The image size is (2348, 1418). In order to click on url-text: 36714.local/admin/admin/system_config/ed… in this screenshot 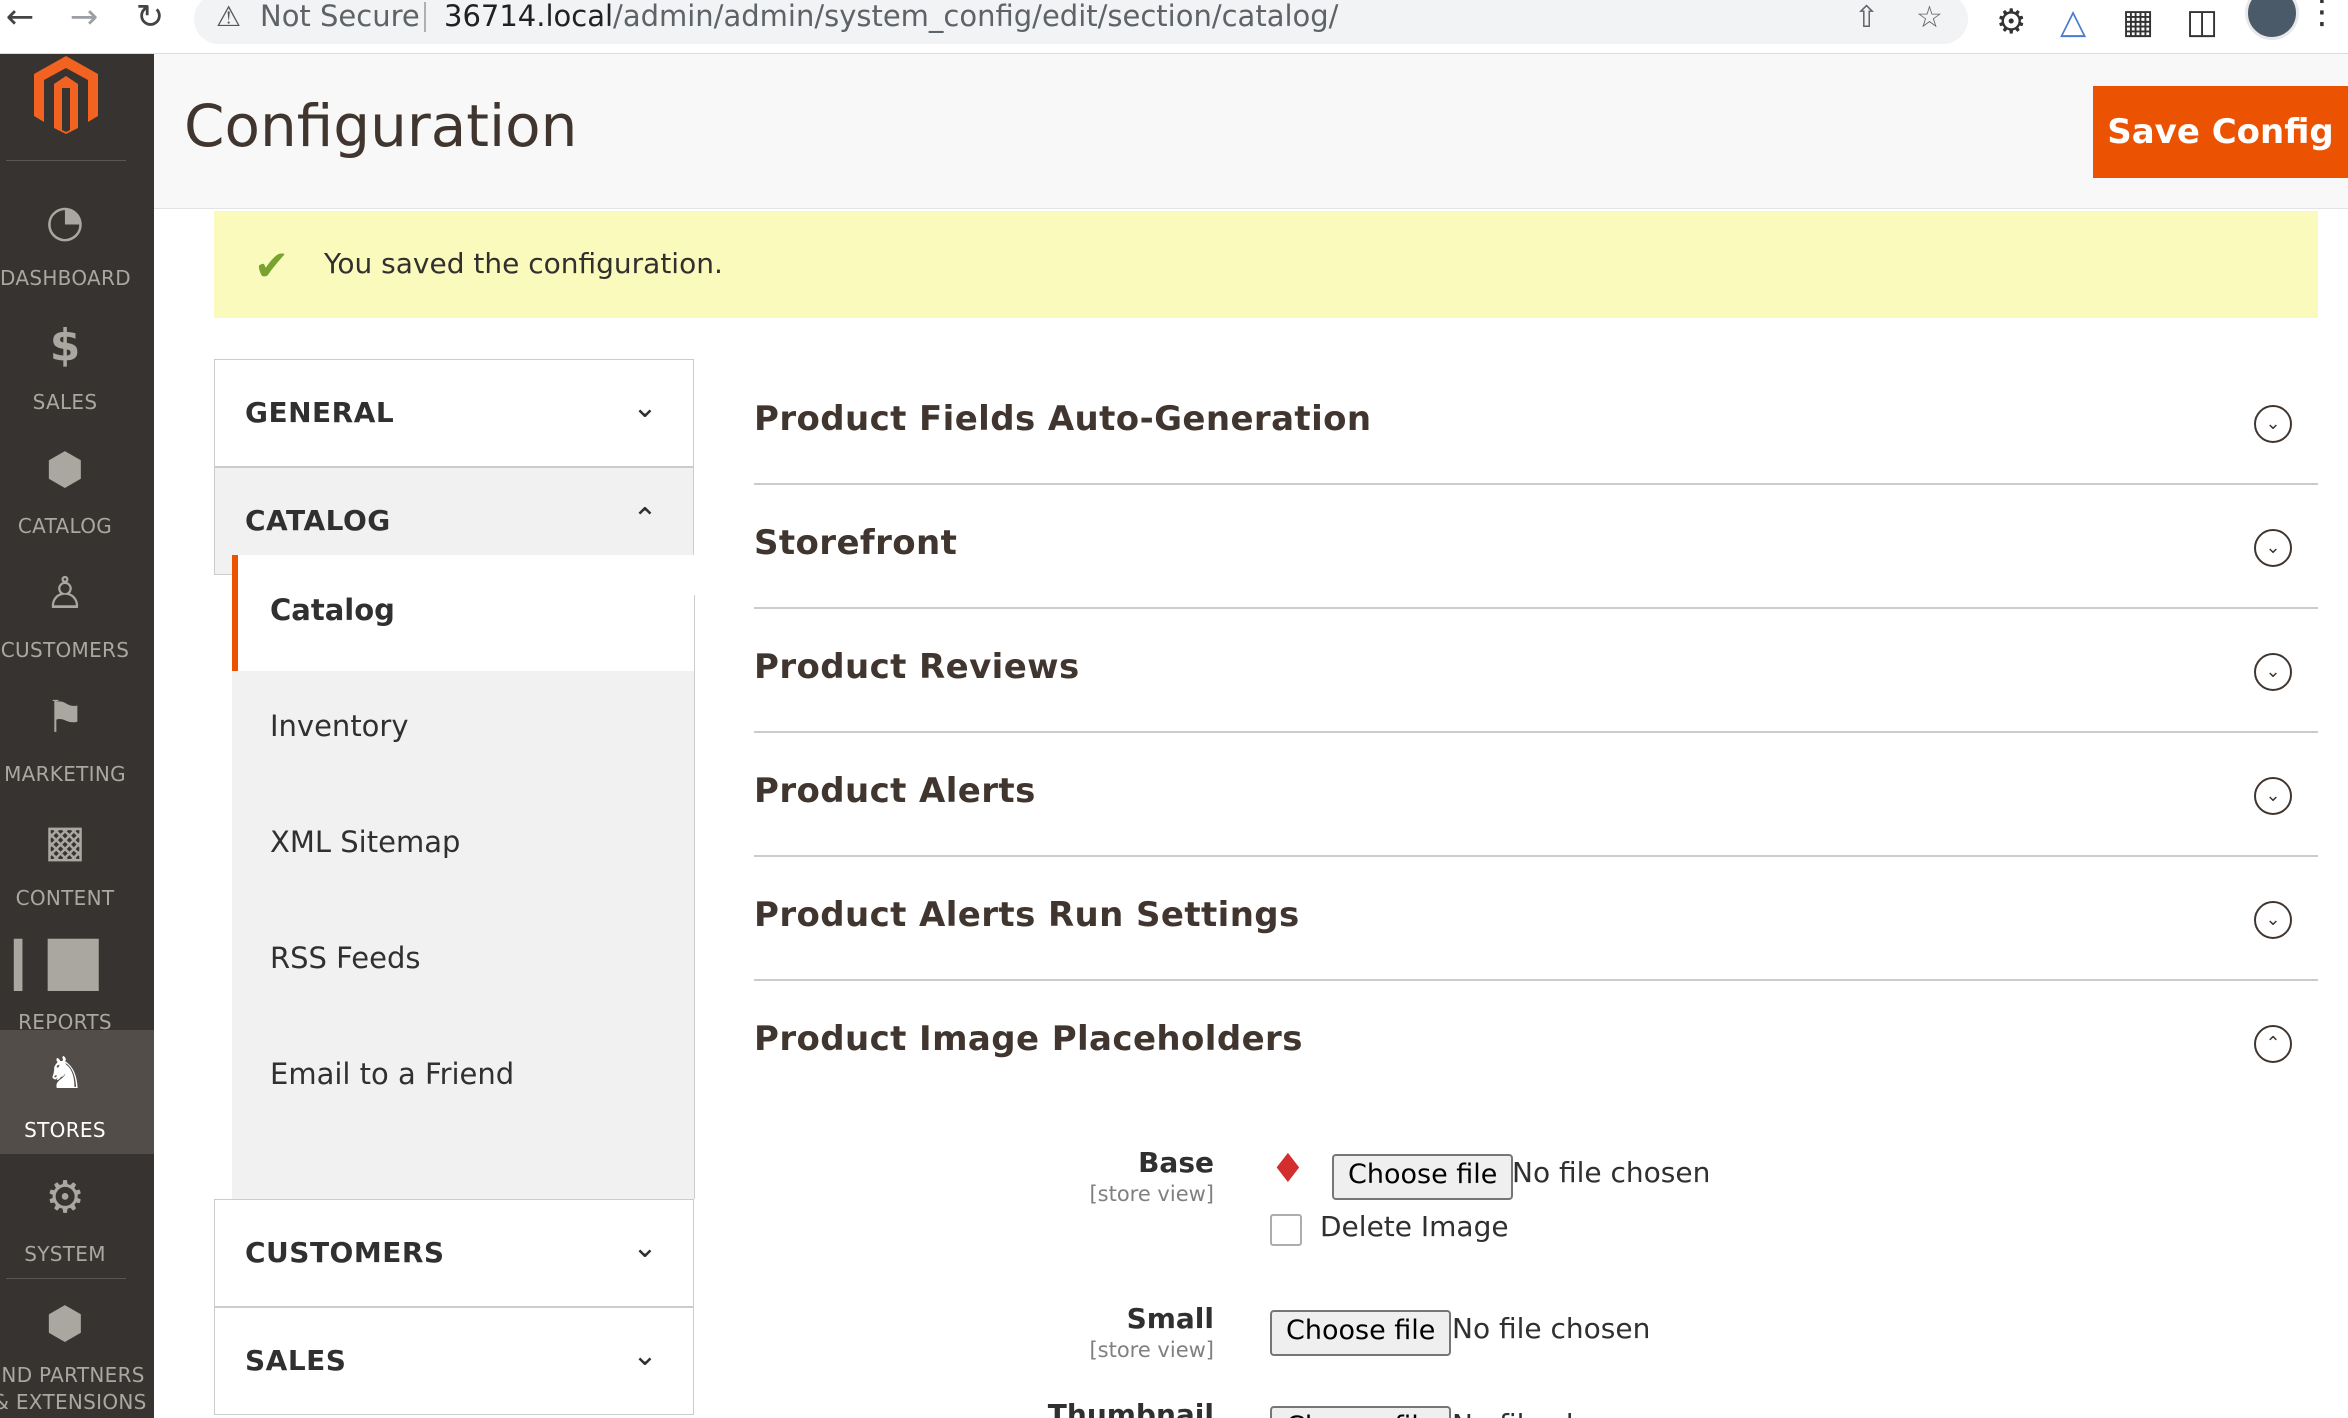, I will do `click(891, 16)`.